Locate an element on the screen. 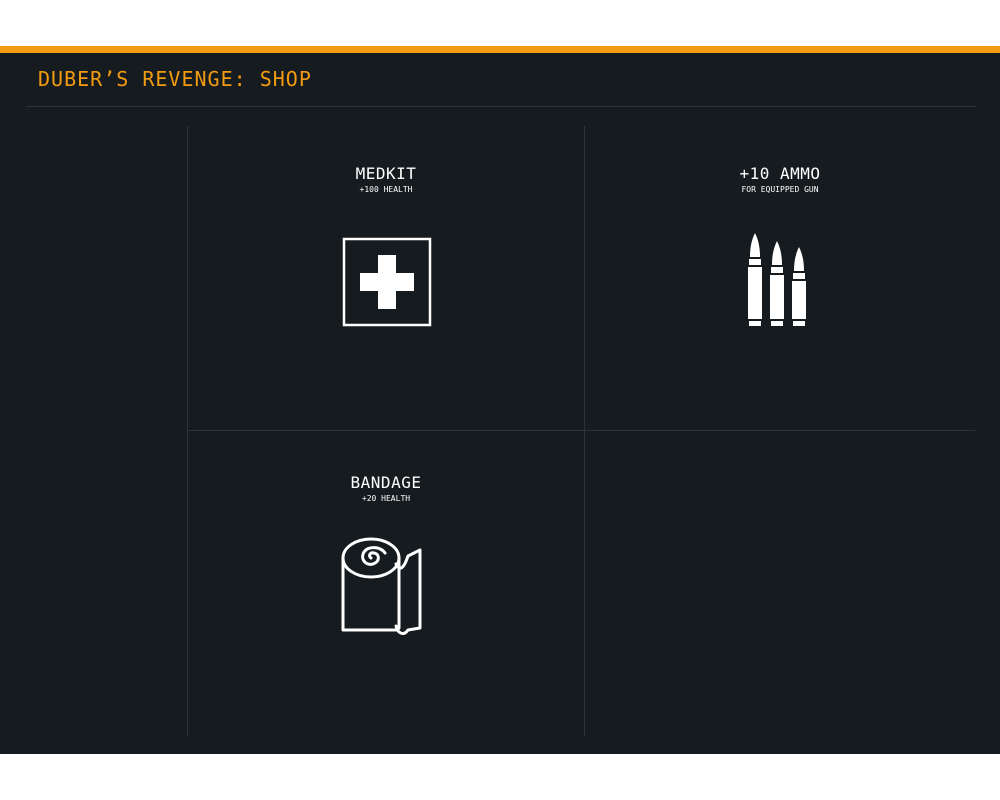 The height and width of the screenshot is (800, 1000). item-name: MEDKIT is located at coordinates (386, 173).